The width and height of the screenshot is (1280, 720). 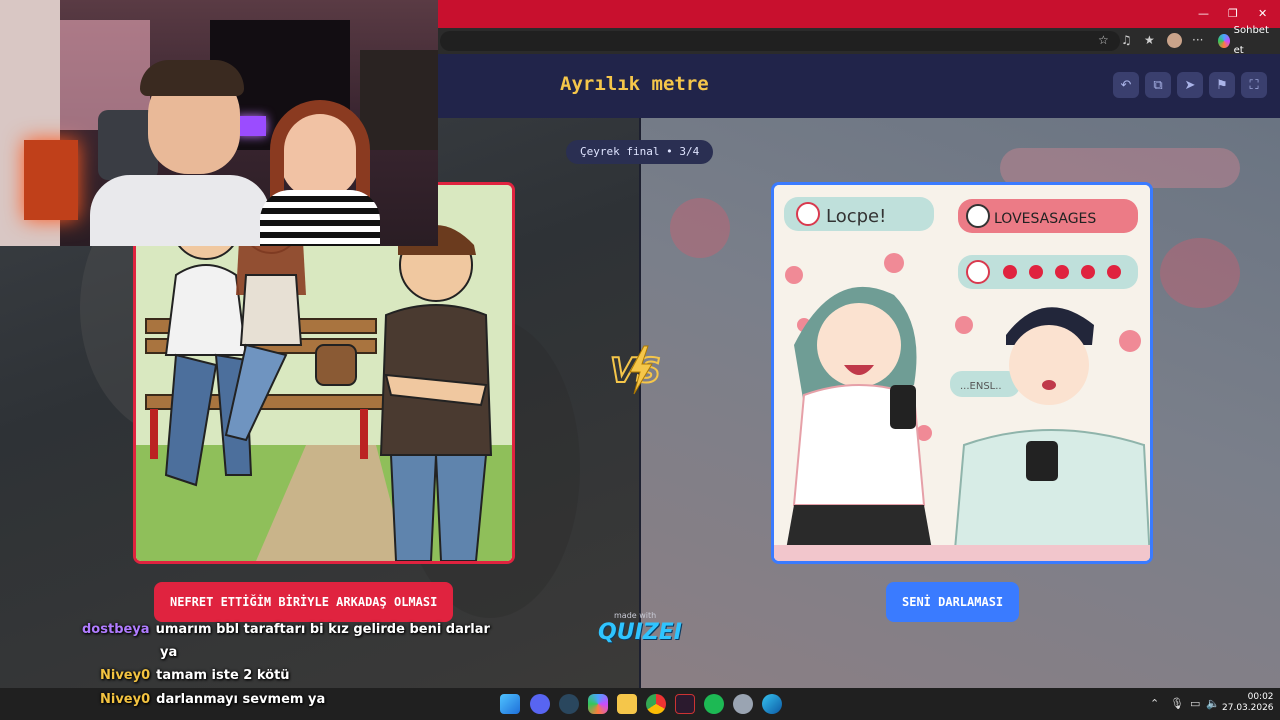 I want to click on spotify-icon, so click(x=714, y=704).